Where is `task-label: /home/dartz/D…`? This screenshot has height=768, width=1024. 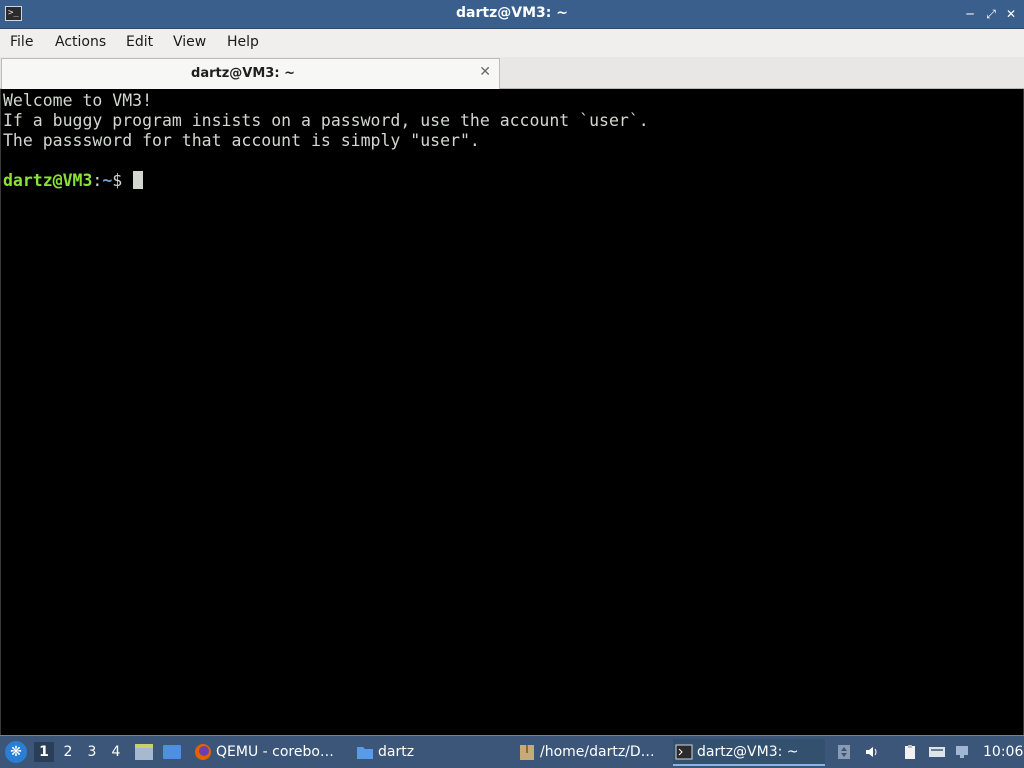
task-label: /home/dartz/D… is located at coordinates (597, 752).